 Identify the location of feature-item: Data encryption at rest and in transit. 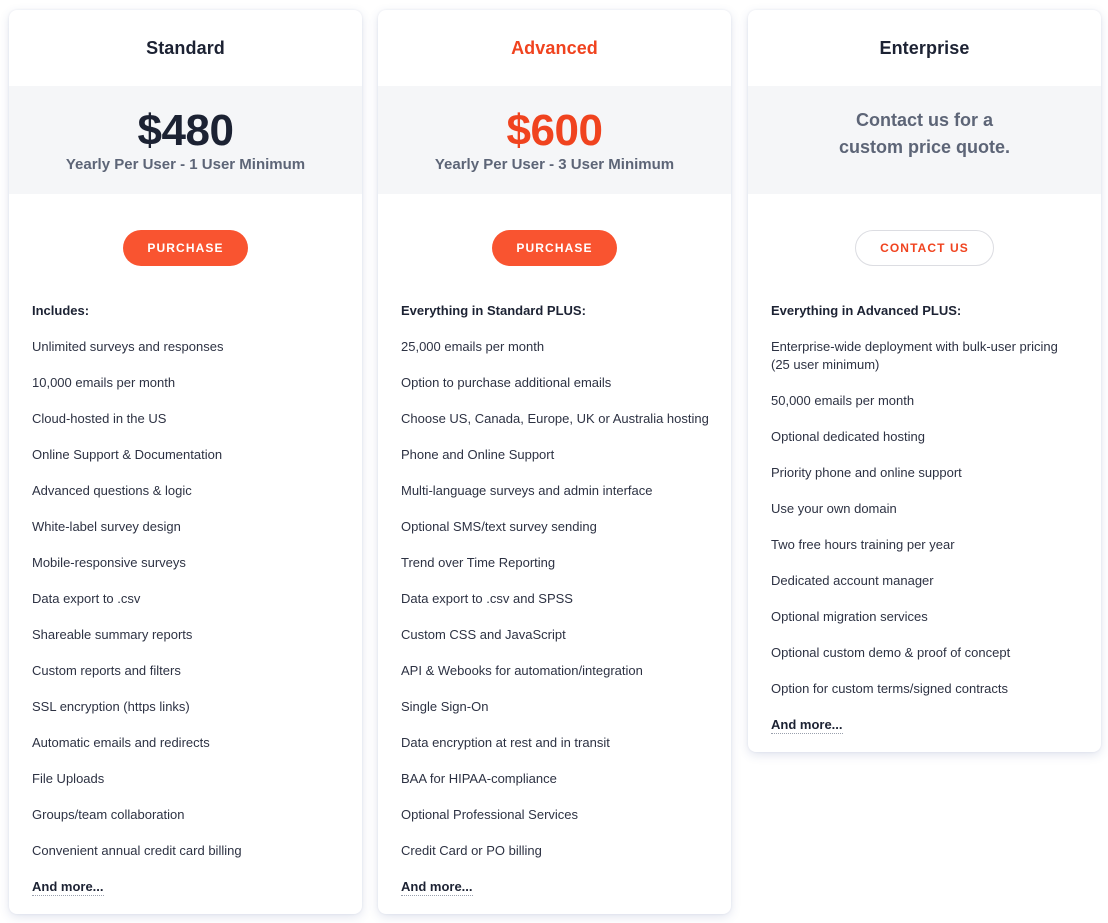
(505, 742).